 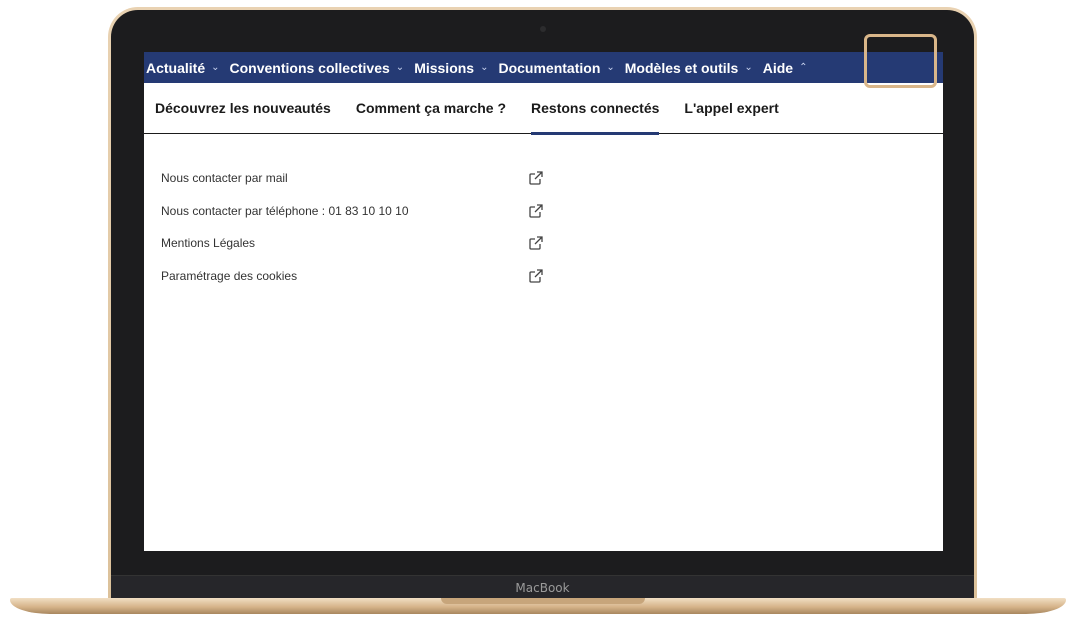 What do you see at coordinates (176, 67) in the screenshot?
I see `nav-item-label: Actualité` at bounding box center [176, 67].